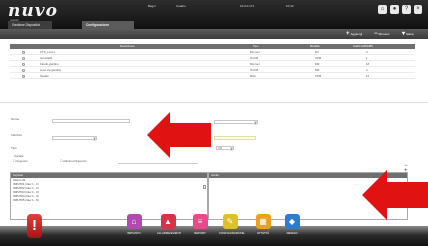 The image size is (428, 246). Describe the element at coordinates (214, 102) in the screenshot. I see `divider` at that location.